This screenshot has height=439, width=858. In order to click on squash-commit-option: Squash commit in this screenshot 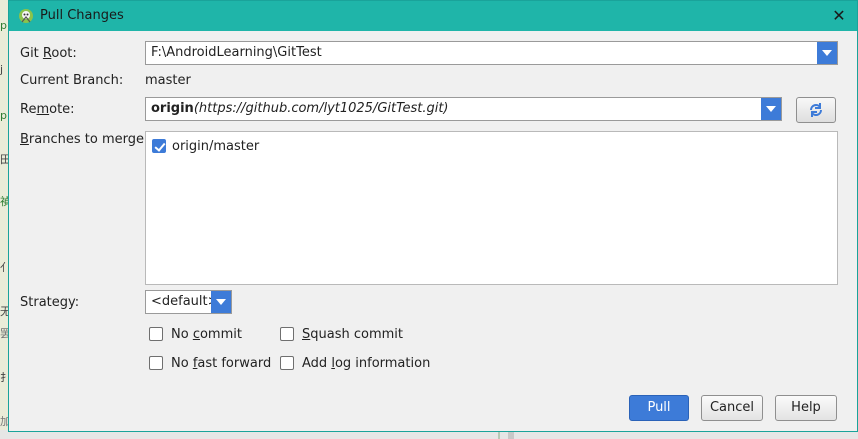, I will do `click(341, 334)`.